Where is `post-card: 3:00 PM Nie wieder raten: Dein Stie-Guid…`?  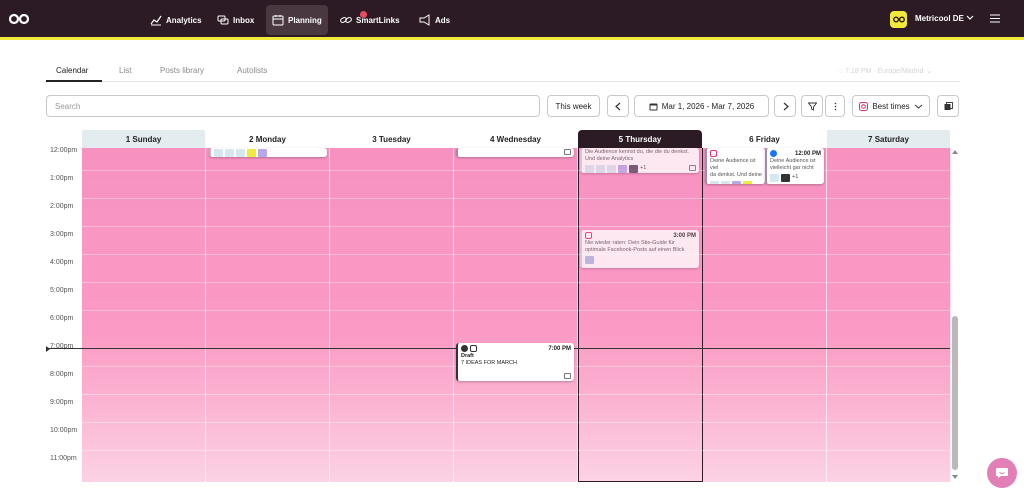 post-card: 3:00 PM Nie wieder raten: Dein Stie-Guid… is located at coordinates (639, 249).